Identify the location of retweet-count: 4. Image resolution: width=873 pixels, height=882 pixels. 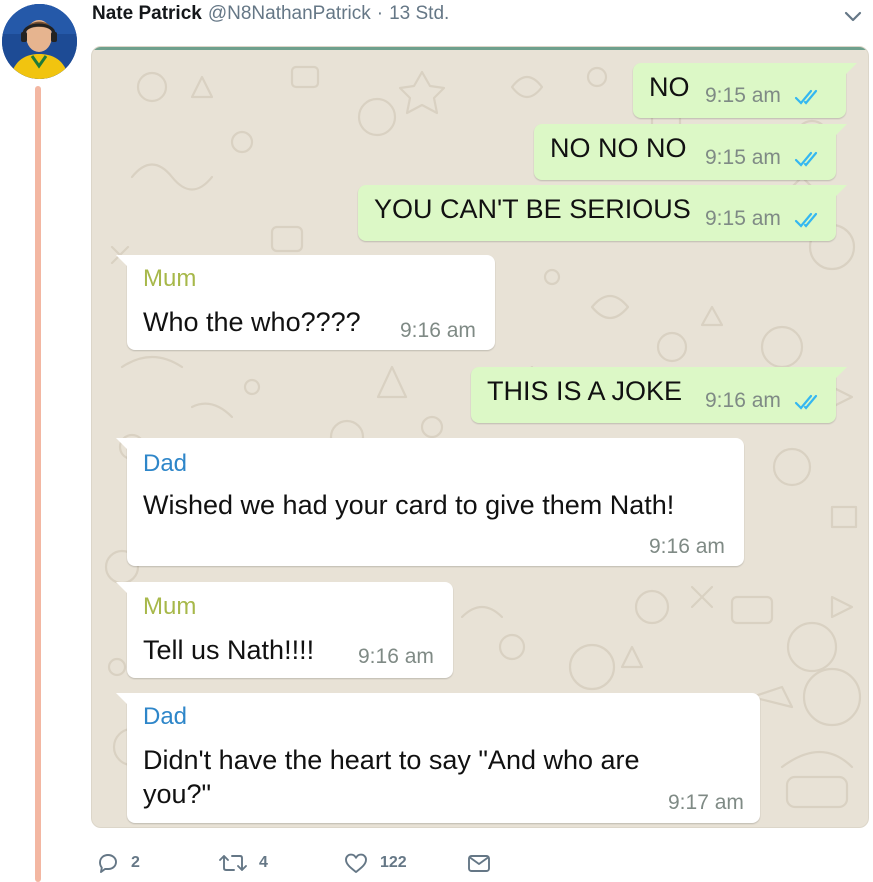
(263, 862).